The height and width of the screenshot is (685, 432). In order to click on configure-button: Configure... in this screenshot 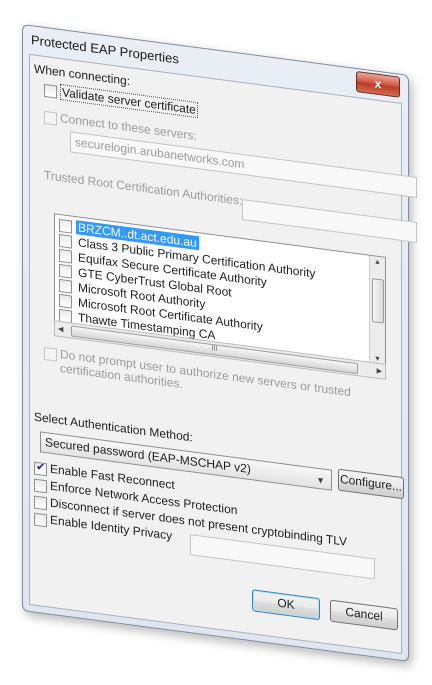, I will do `click(371, 484)`.